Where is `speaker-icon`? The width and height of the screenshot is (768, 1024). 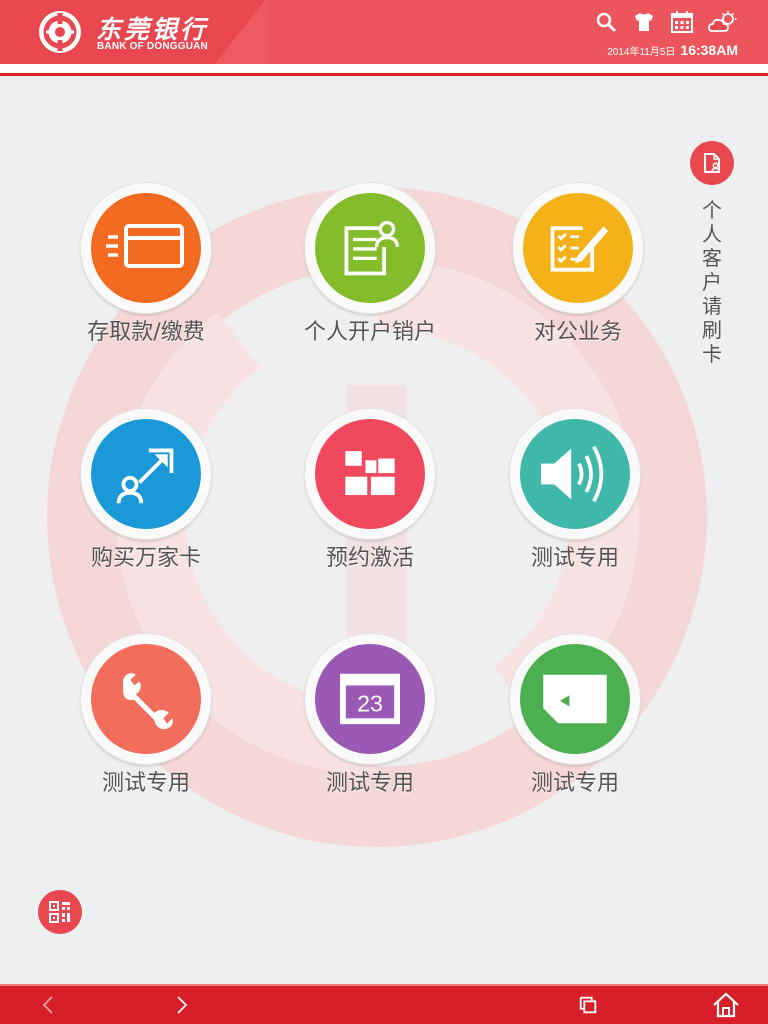 speaker-icon is located at coordinates (572, 474).